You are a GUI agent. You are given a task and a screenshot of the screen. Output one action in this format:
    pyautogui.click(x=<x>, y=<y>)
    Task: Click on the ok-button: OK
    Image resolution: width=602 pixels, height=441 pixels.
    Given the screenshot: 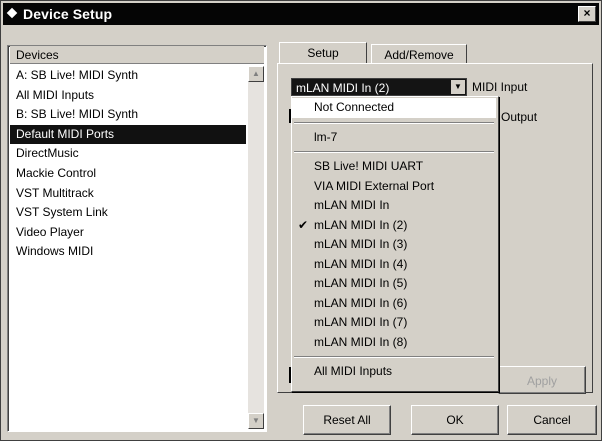 What is the action you would take?
    pyautogui.click(x=455, y=420)
    